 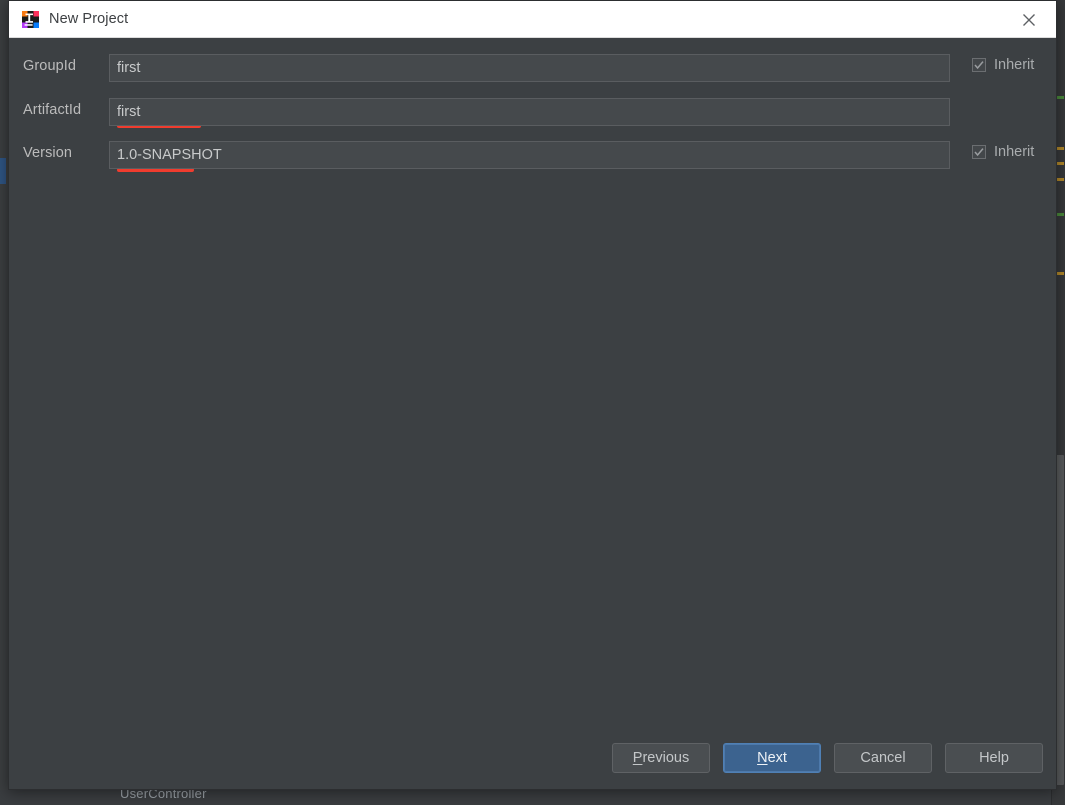 What do you see at coordinates (50, 66) in the screenshot?
I see `label-groupid: GroupId` at bounding box center [50, 66].